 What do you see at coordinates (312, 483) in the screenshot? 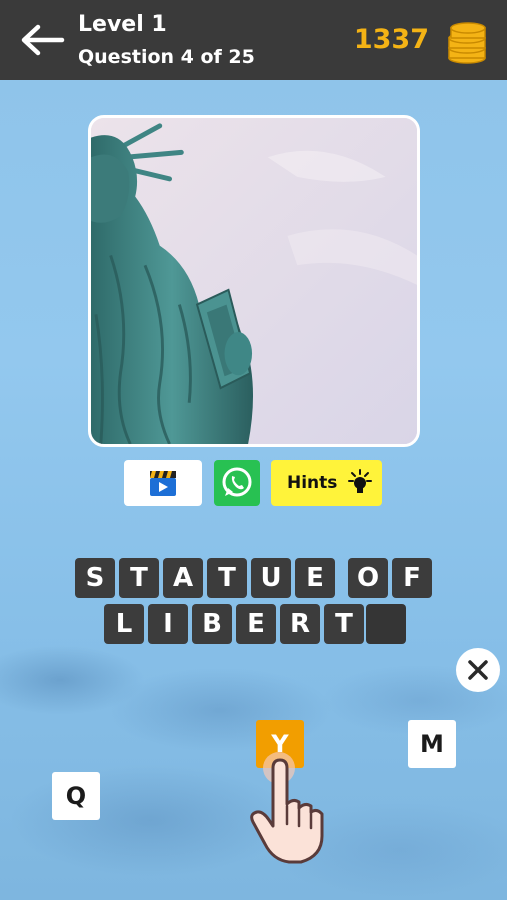
I see `hints-label: Hints` at bounding box center [312, 483].